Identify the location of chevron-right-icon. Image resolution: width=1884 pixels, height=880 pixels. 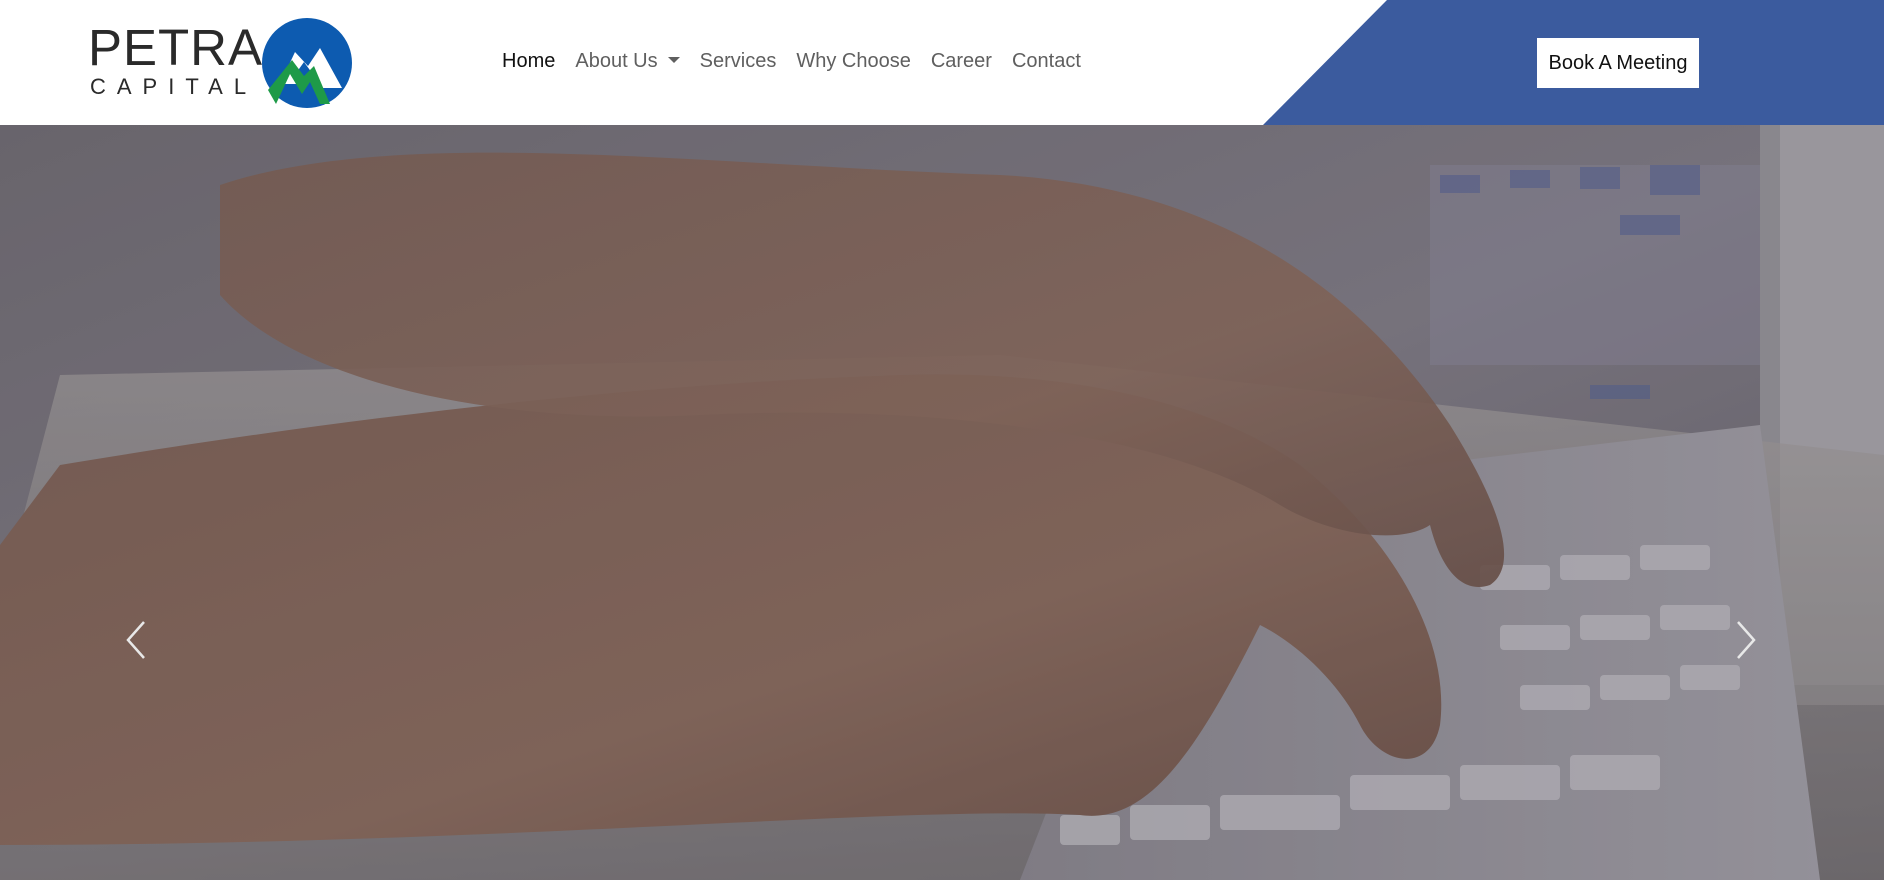
(1746, 640).